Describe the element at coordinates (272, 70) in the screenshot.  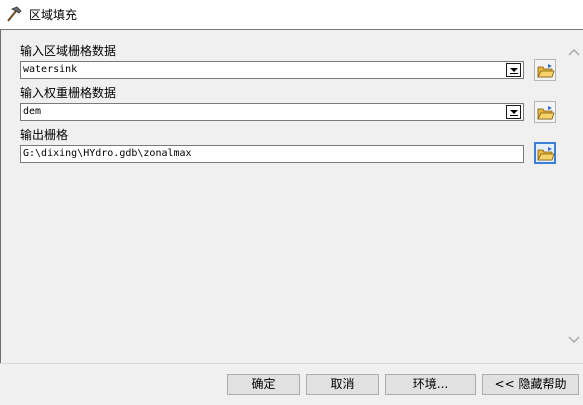
I see `zone-raster-dropdown: watersink` at that location.